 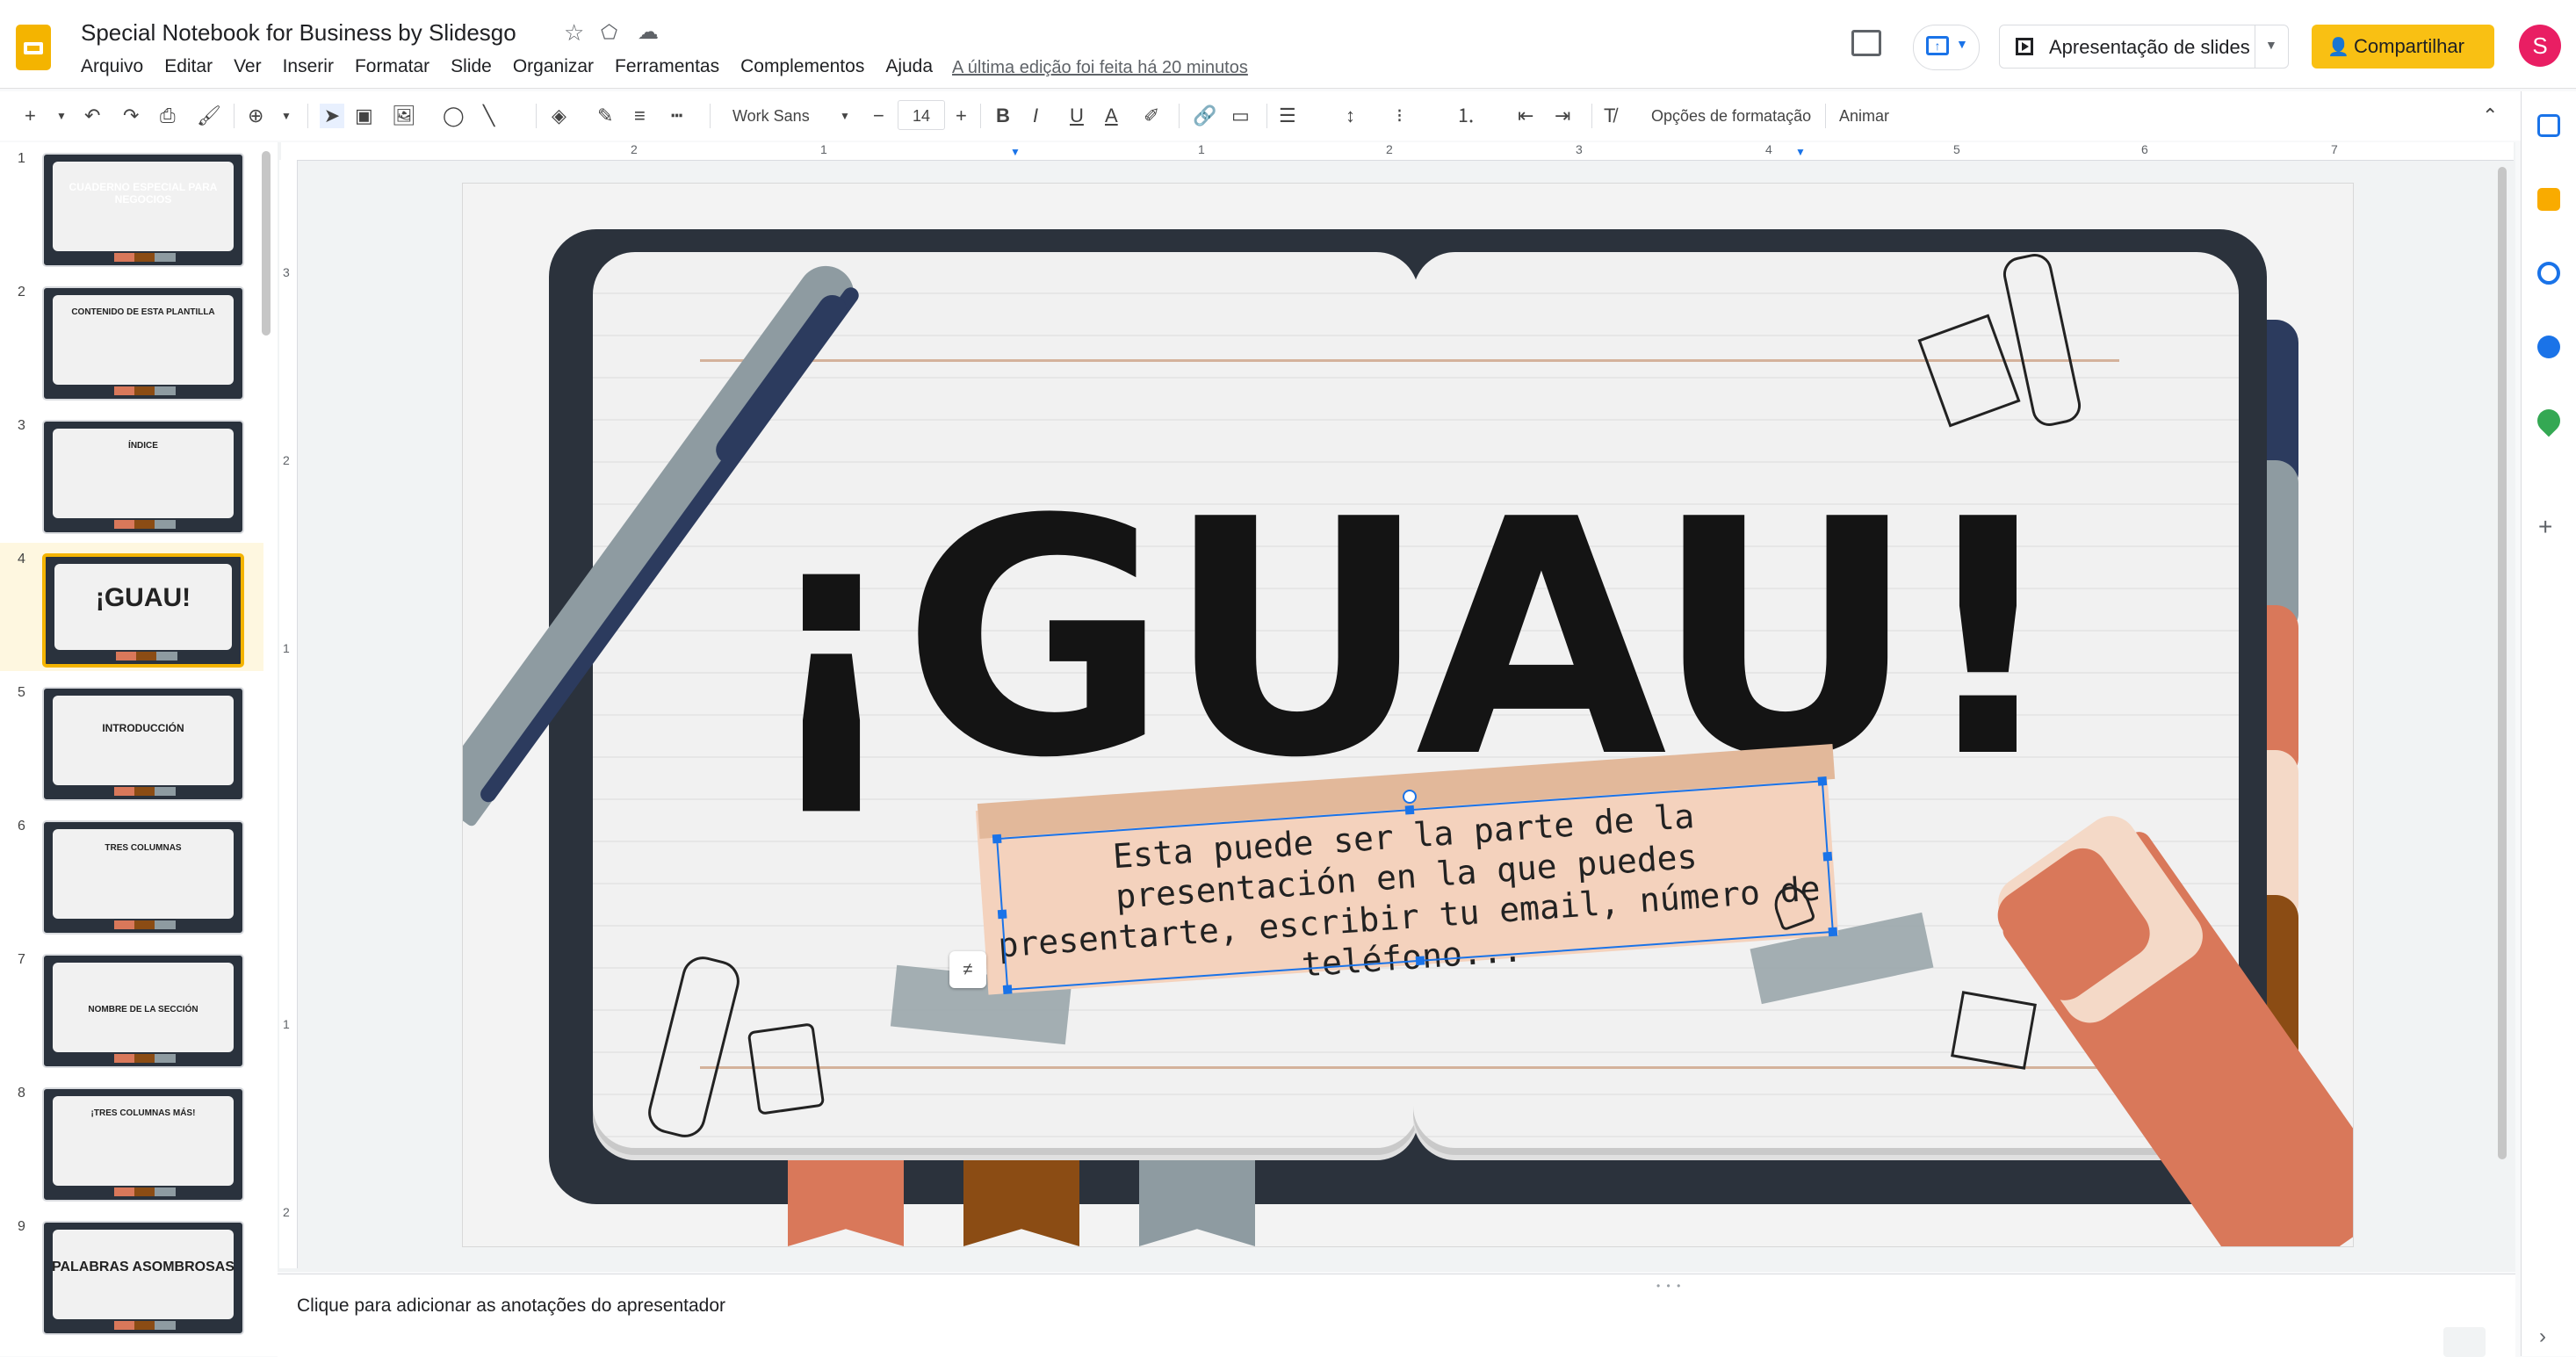 What do you see at coordinates (921, 115) in the screenshot?
I see `font-size-input: 14` at bounding box center [921, 115].